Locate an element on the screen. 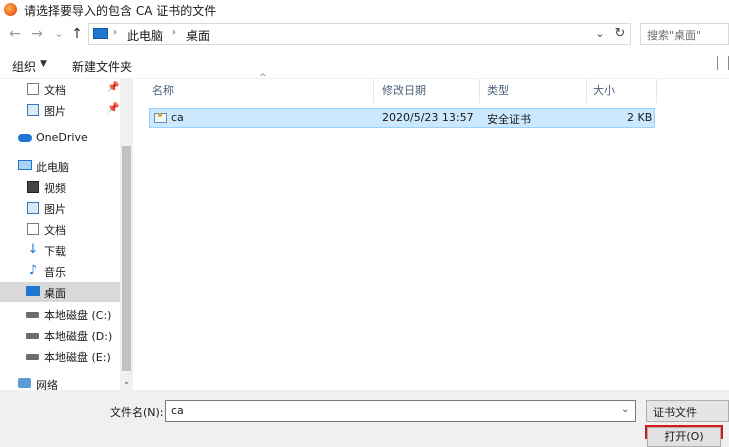  sidebar-item-drive-c: 本地磁盘 (C:) is located at coordinates (60, 314).